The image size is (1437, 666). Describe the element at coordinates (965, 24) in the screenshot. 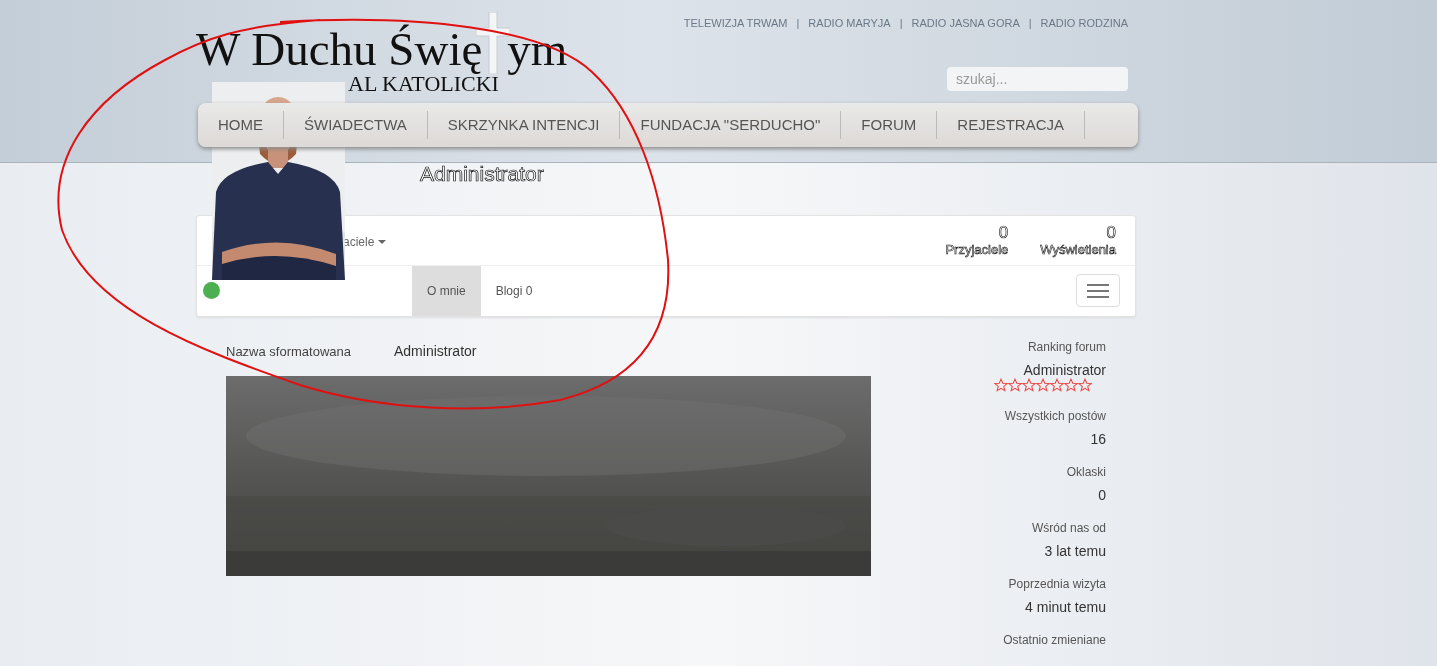

I see `top-link: RADIO JASNA GORA` at that location.